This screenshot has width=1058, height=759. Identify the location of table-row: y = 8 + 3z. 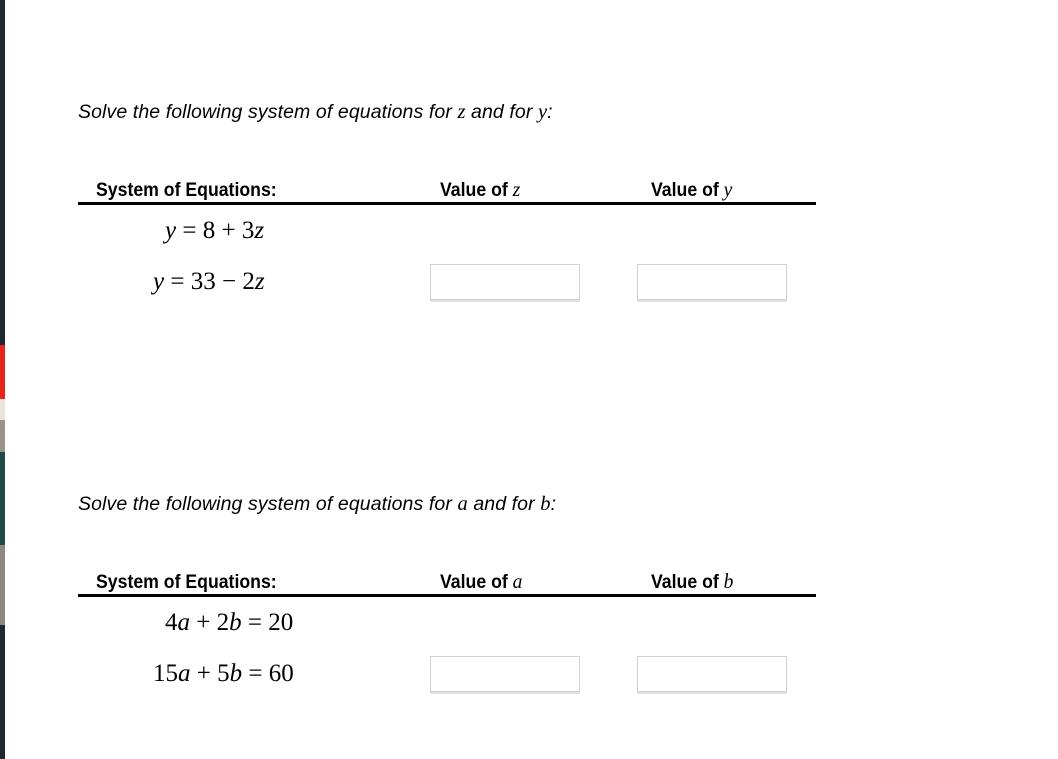
(447, 238).